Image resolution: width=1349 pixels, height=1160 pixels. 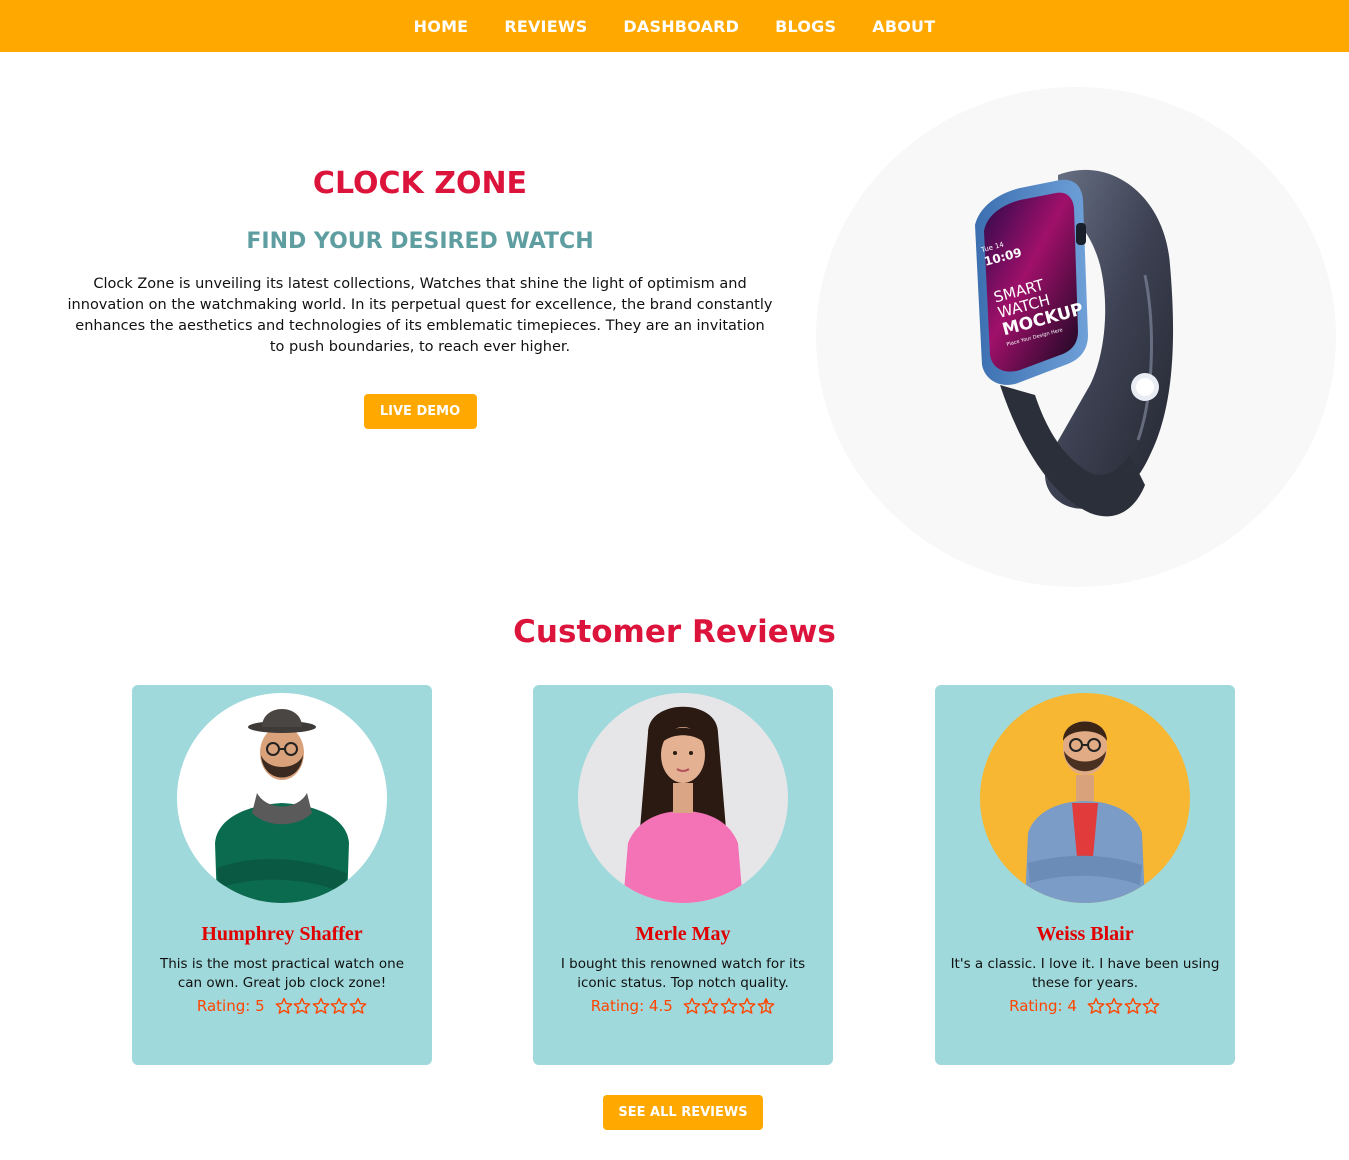 I want to click on rating-label: Rating: 5, so click(x=230, y=1006).